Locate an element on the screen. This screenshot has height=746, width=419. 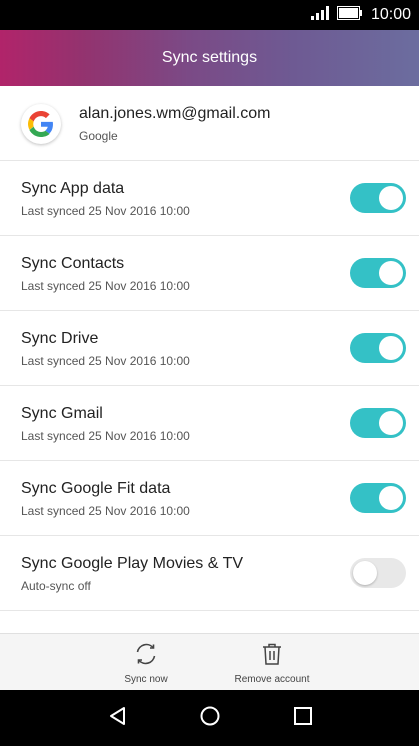
status-icons: 10:00 is located at coordinates (360, 15).